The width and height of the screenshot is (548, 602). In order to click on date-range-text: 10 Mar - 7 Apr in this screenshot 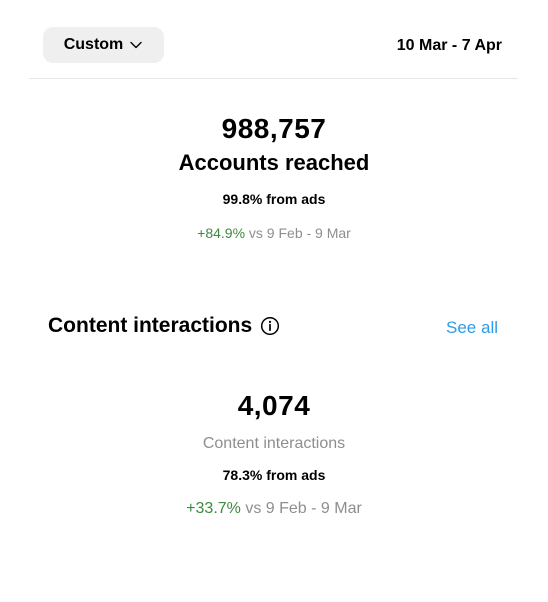, I will do `click(449, 45)`.